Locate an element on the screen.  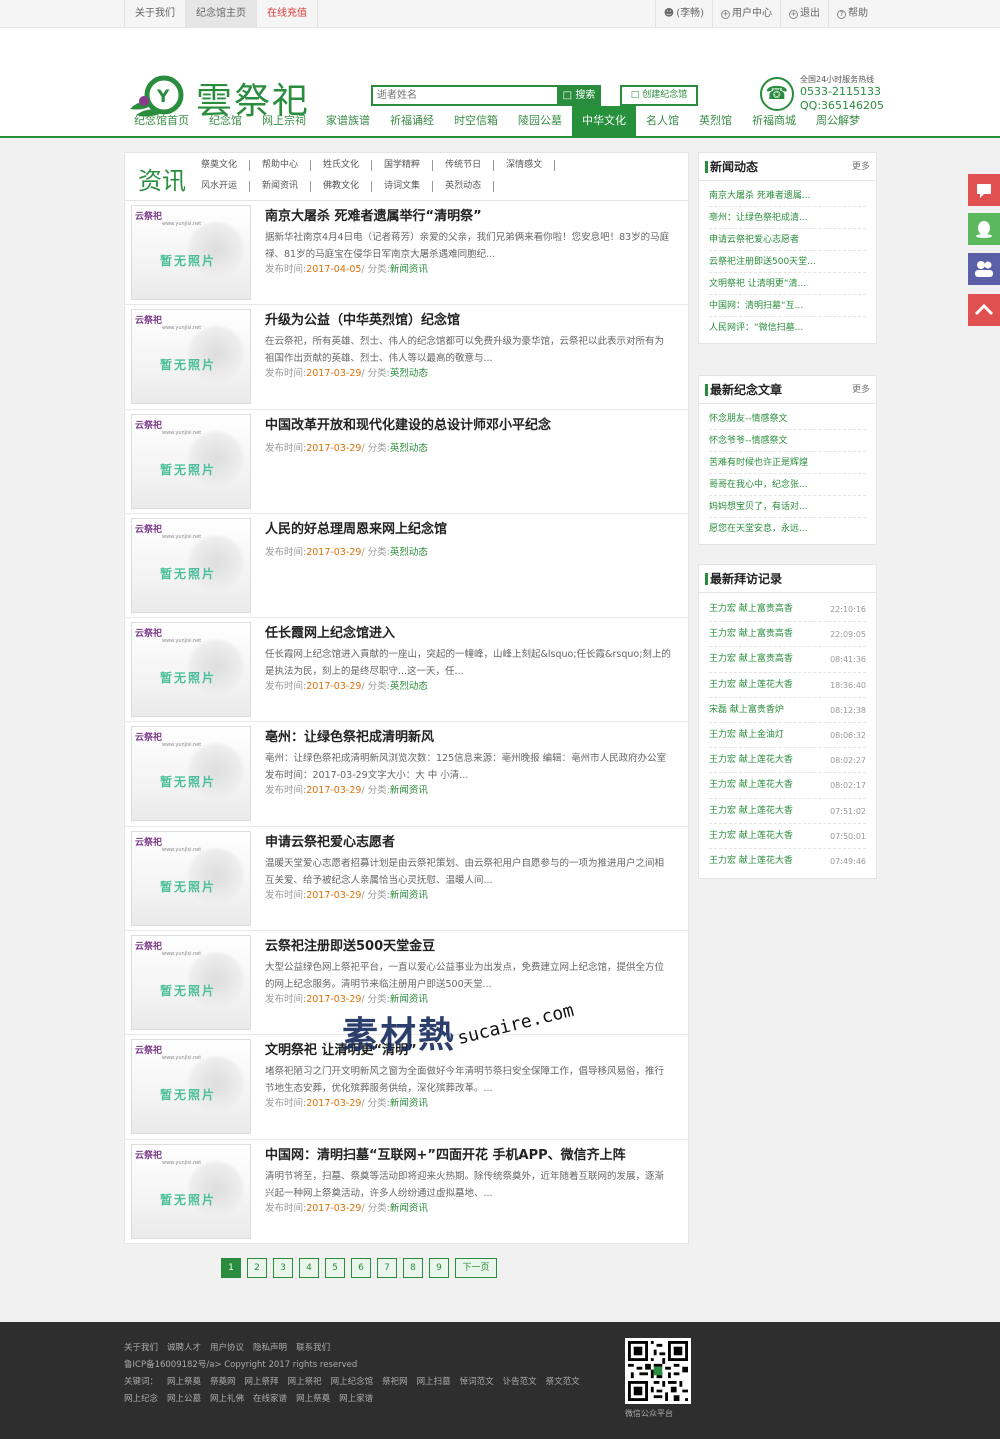
page-button: 1 is located at coordinates (231, 1268).